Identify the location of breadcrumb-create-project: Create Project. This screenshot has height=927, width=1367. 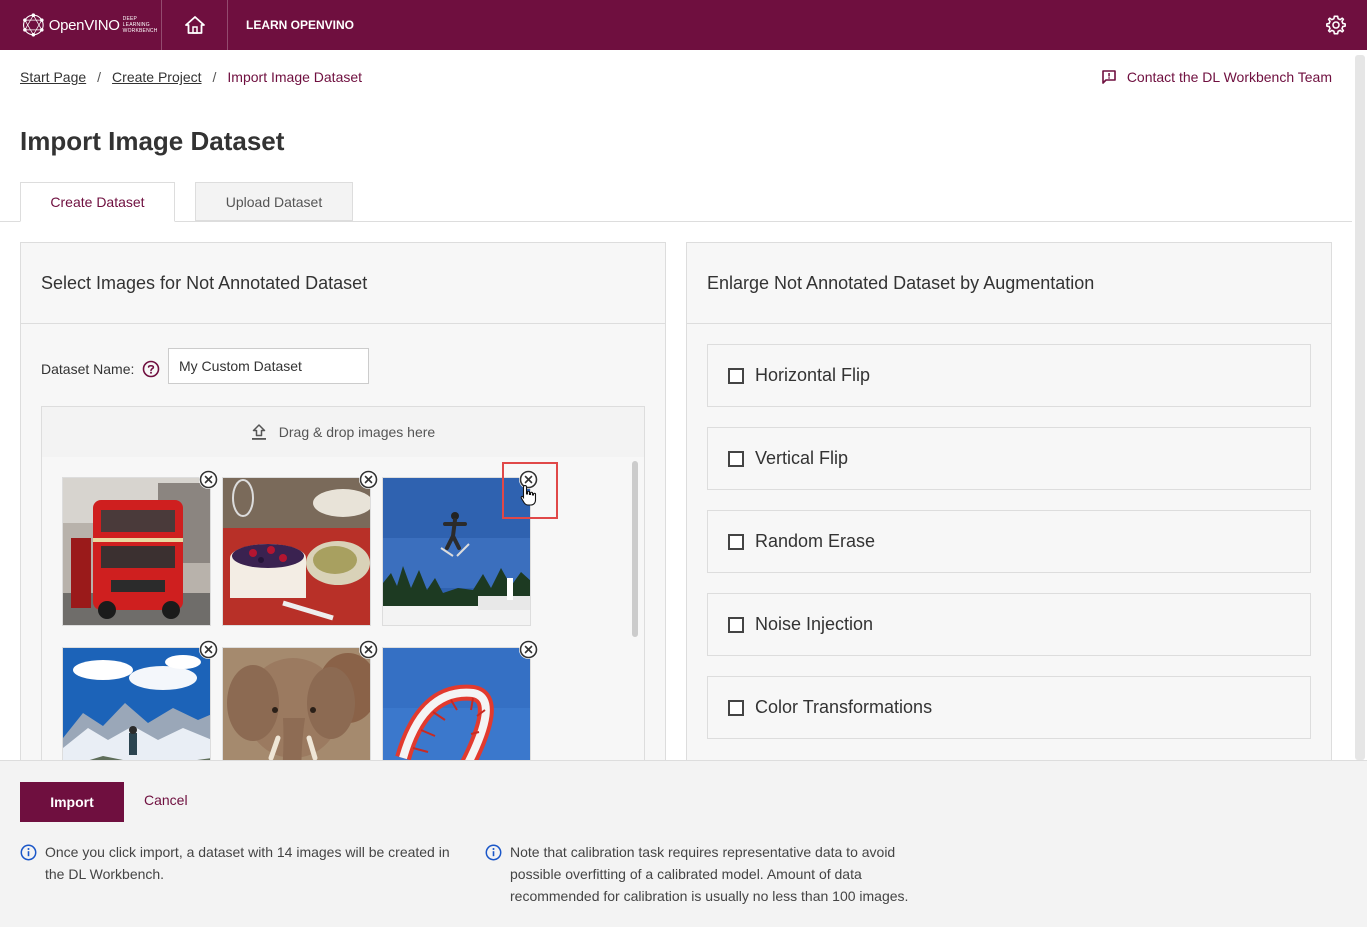
(156, 77).